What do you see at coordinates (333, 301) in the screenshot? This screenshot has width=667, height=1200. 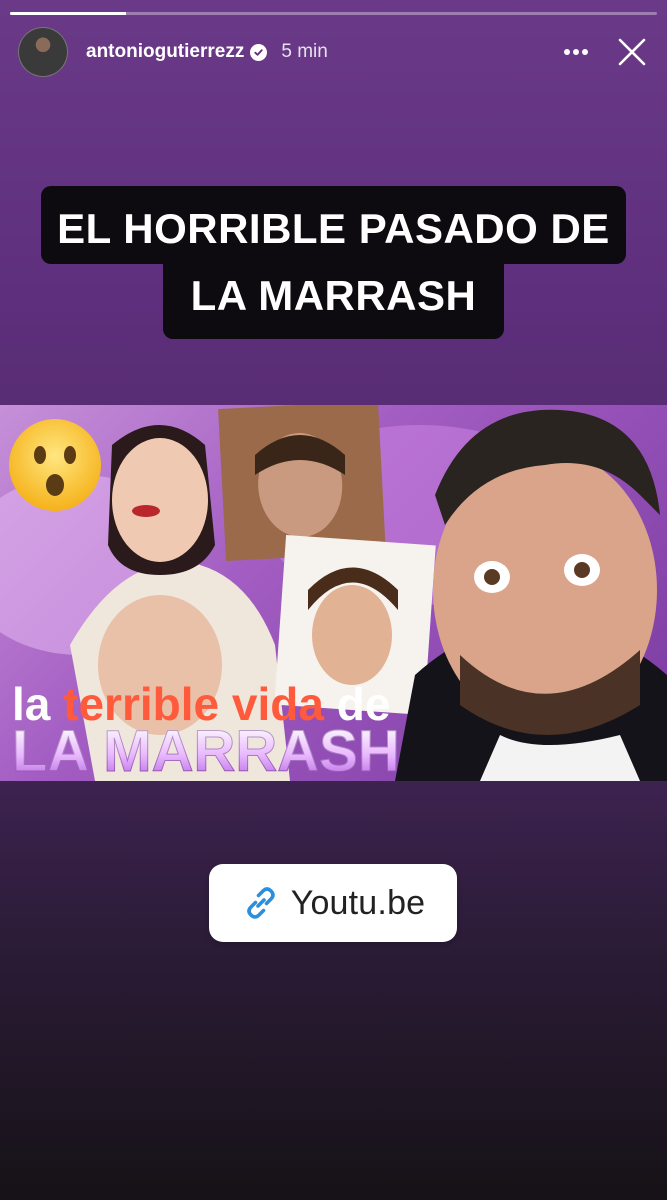 I see `caption-line-2: LA MARRASH` at bounding box center [333, 301].